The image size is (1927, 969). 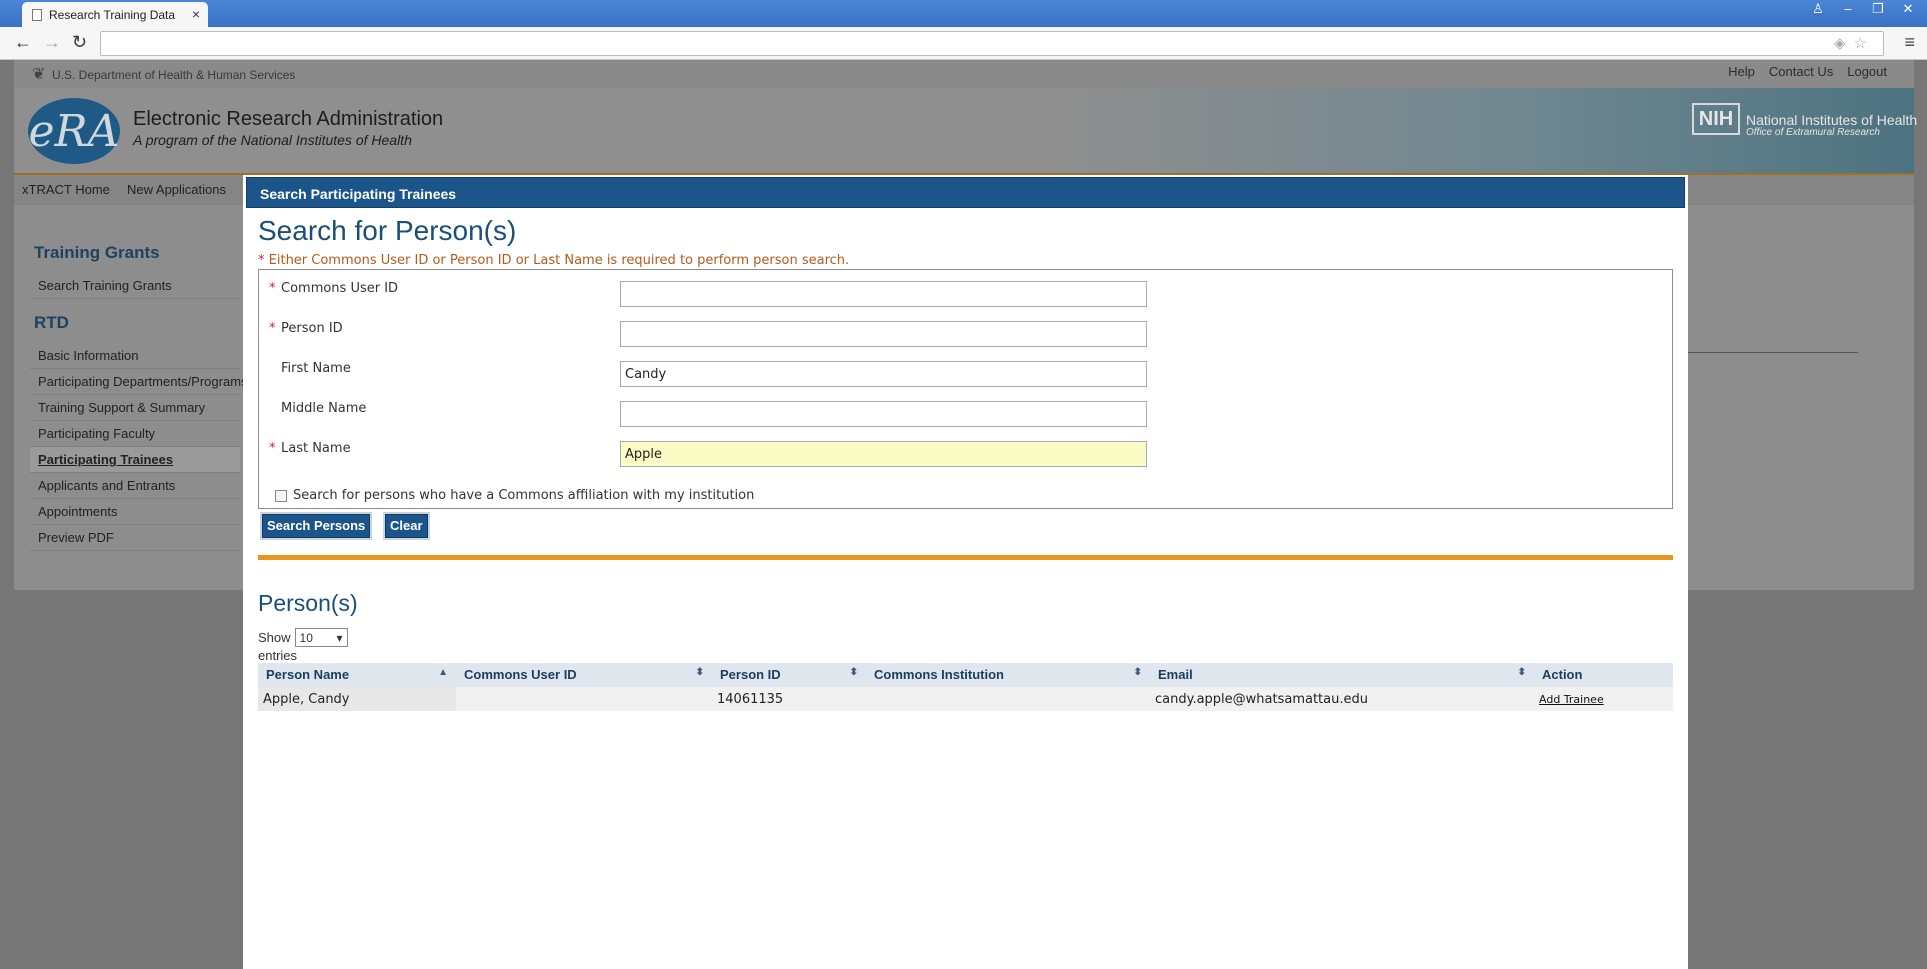 I want to click on form-row-person-id: * Person ID, so click(x=965, y=330).